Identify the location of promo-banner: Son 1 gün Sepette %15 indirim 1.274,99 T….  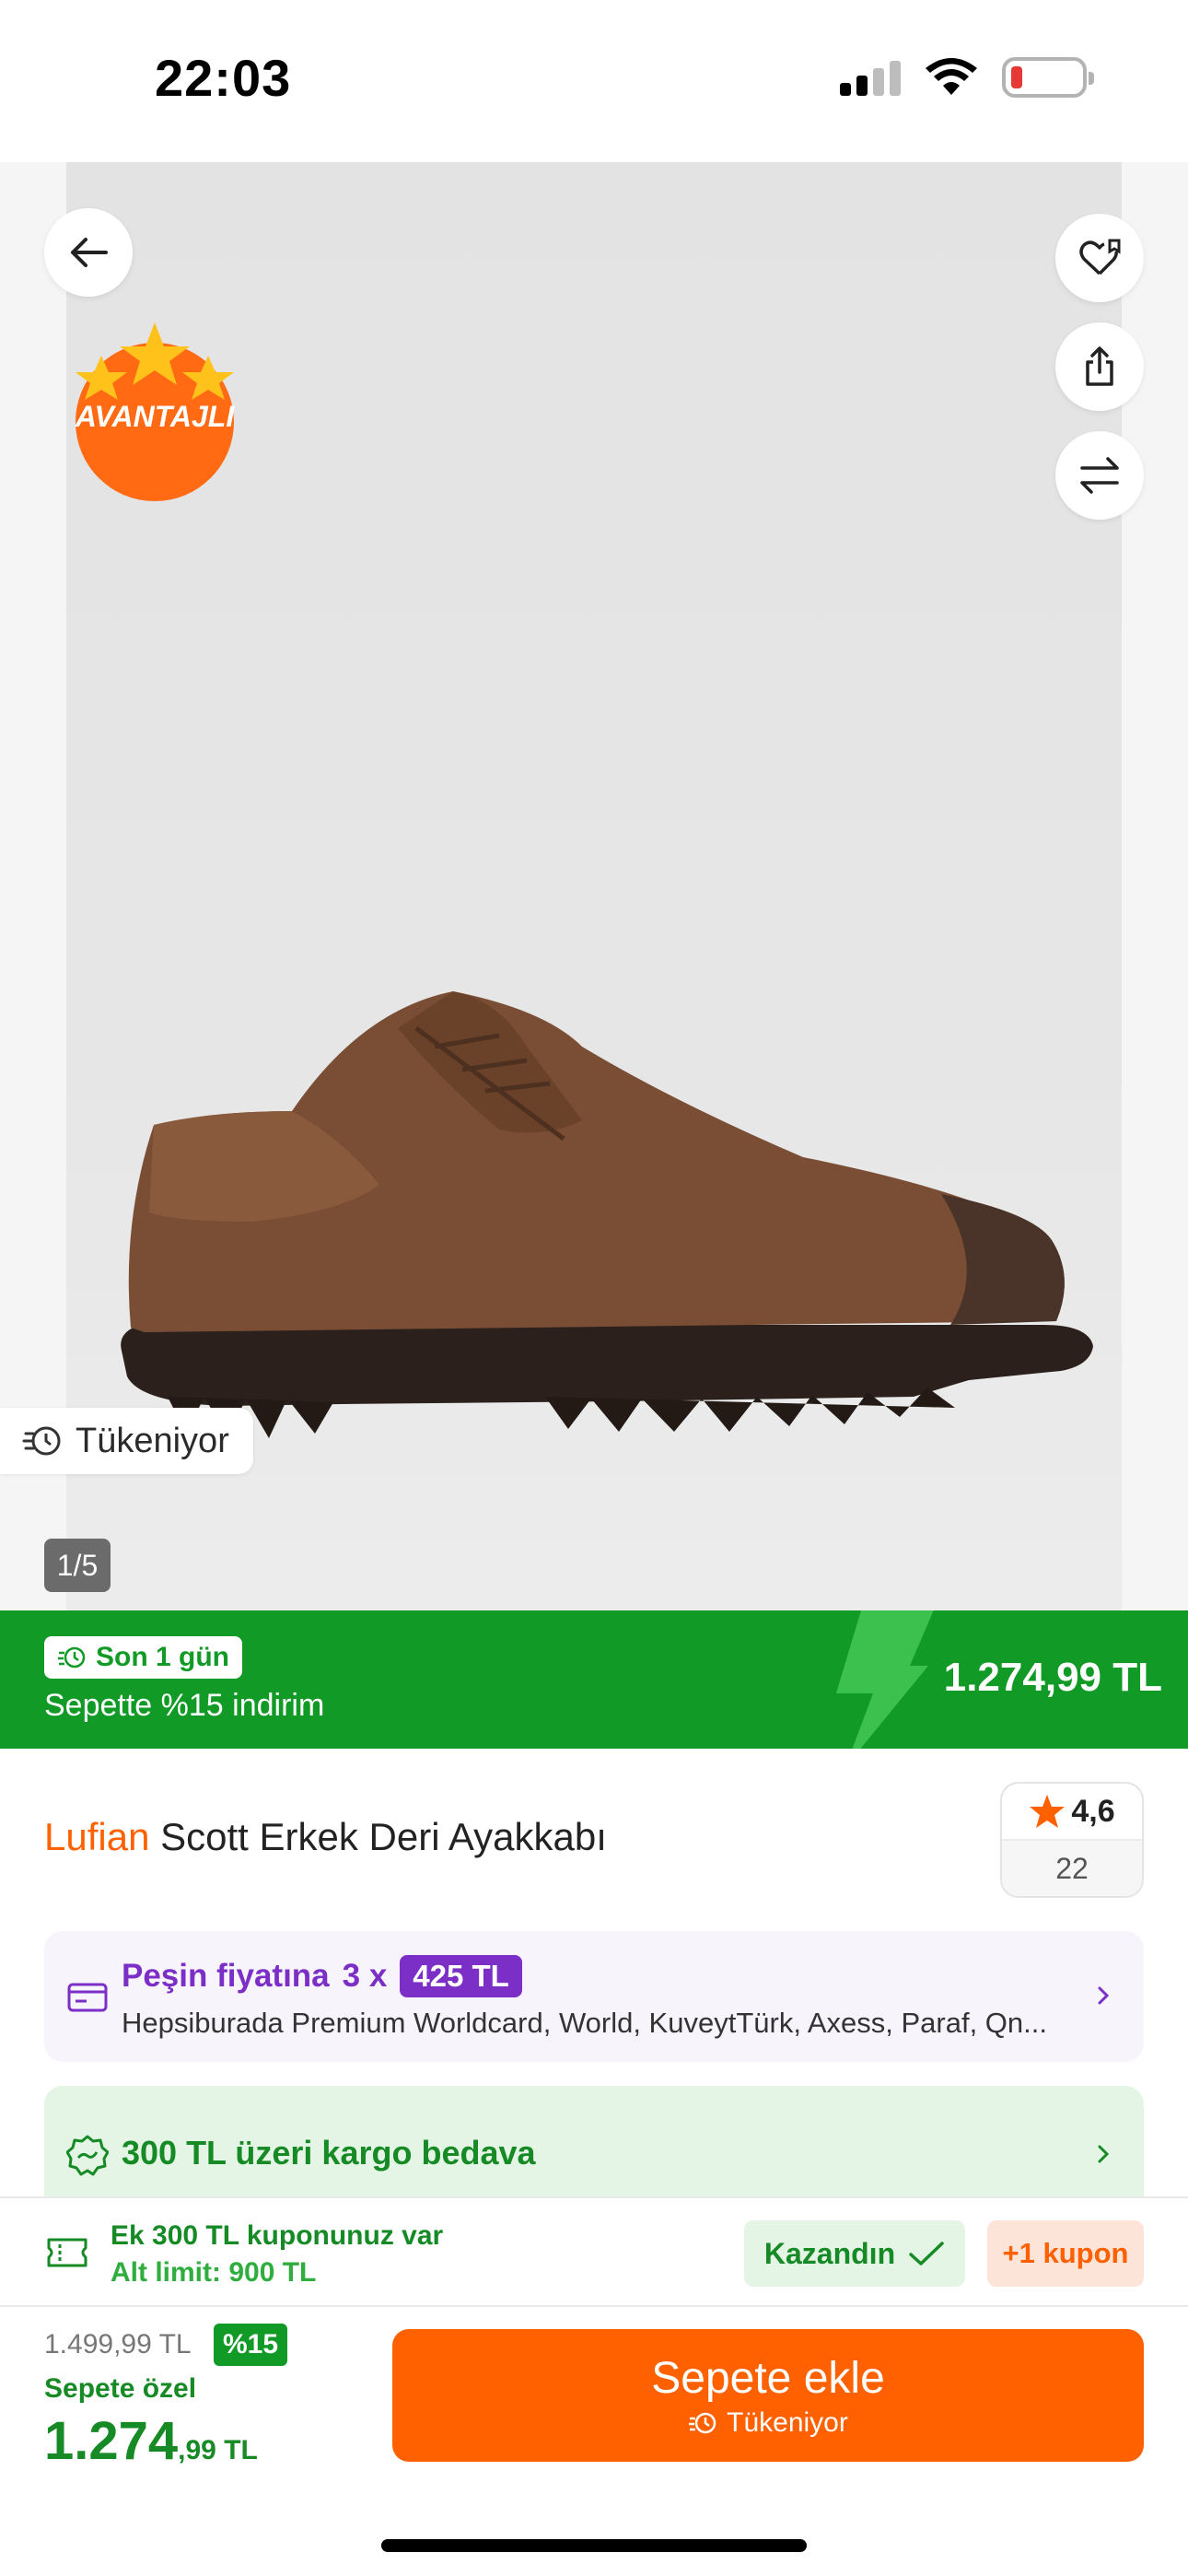
(594, 1679).